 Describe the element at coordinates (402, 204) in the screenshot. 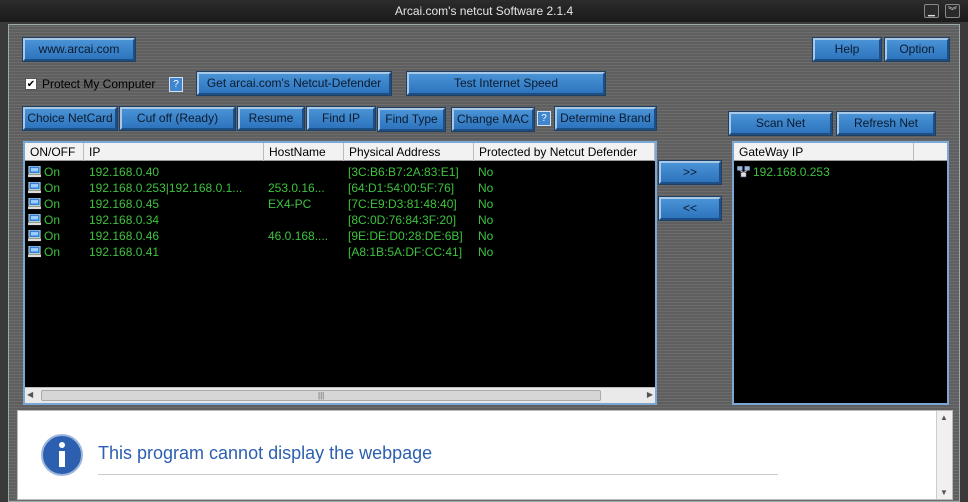

I see `row-mac: [7C:E9:D3:81:48:40]` at that location.